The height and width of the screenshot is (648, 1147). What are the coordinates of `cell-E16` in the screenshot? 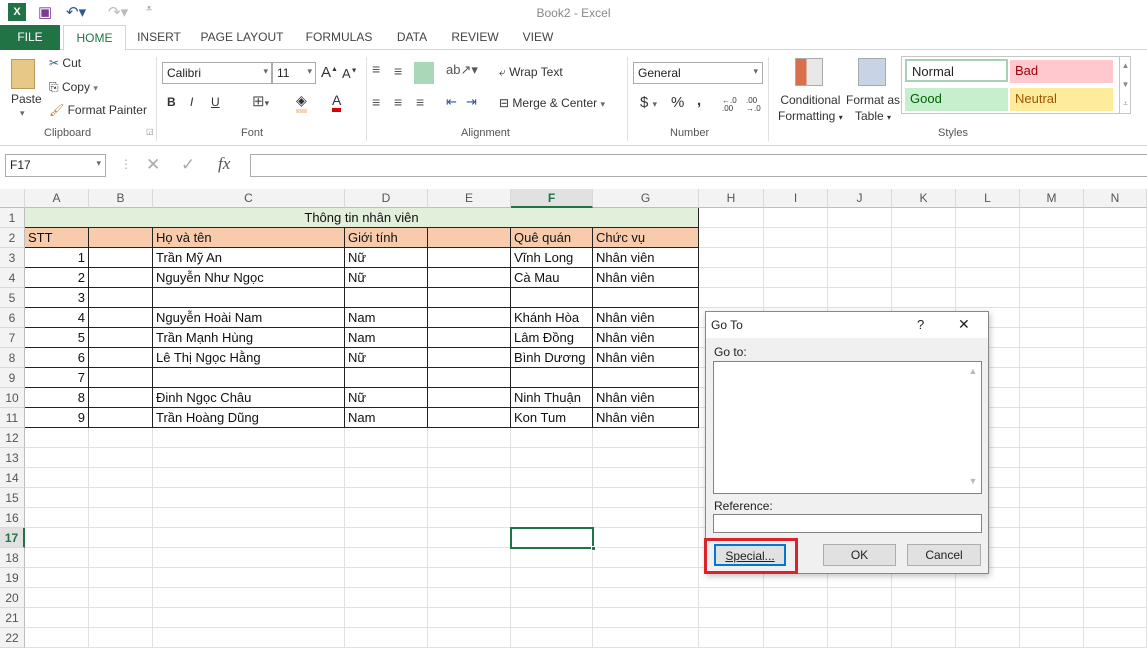 It's located at (469, 518).